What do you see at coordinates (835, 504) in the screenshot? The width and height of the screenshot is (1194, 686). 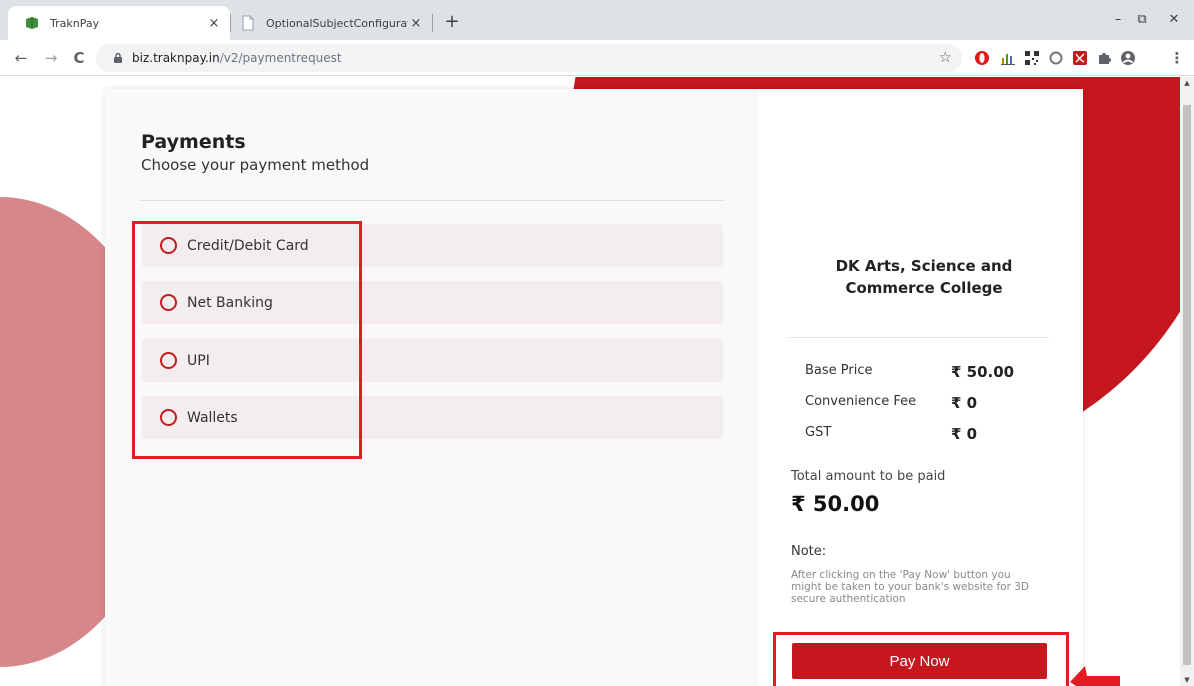 I see `total-amount: ₹ 50.00` at bounding box center [835, 504].